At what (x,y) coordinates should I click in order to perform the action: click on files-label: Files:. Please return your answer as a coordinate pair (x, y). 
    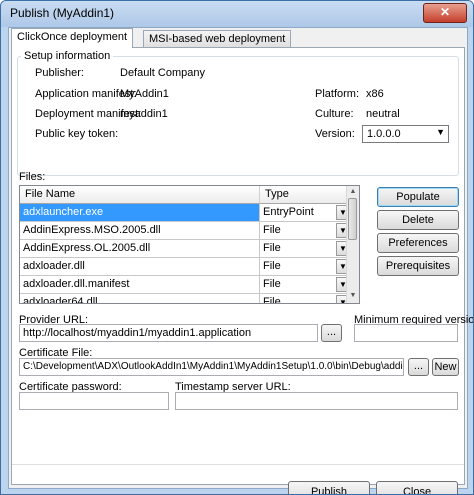
    Looking at the image, I should click on (32, 177).